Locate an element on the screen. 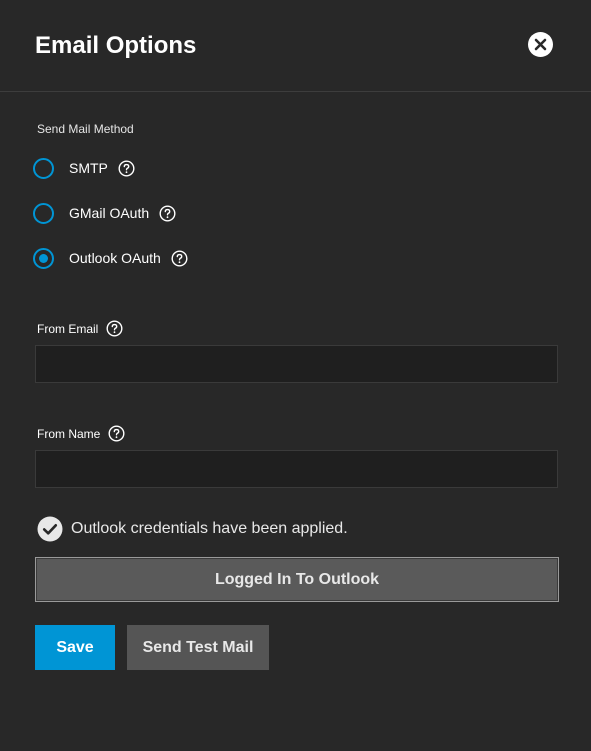 This screenshot has height=751, width=591. radio-button-gmail-oauth is located at coordinates (43, 213).